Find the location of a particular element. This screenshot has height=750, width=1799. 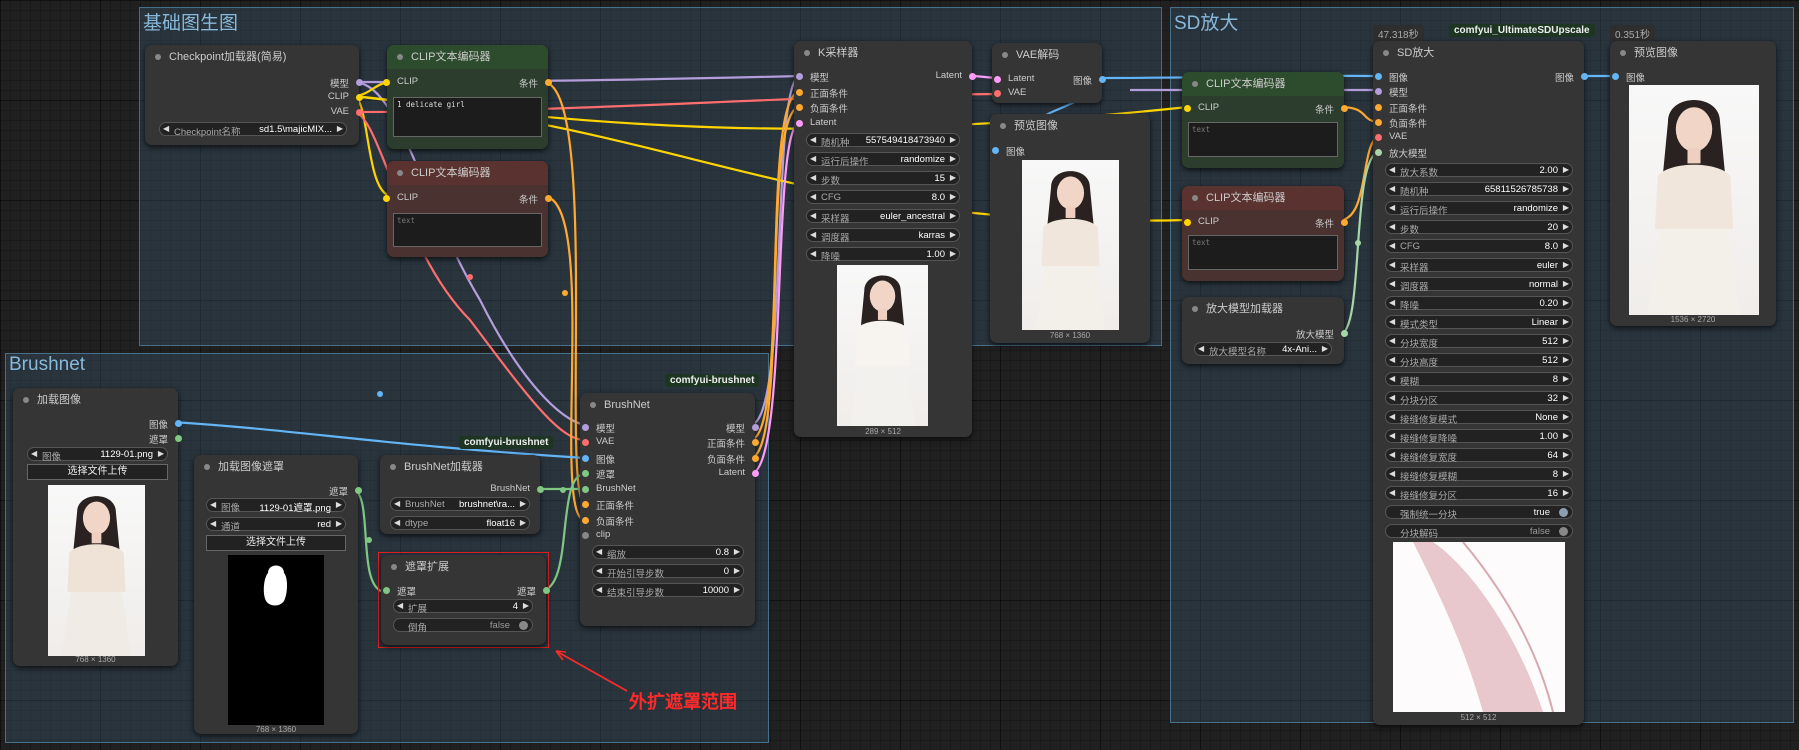

dtype-widget: dtype float16 is located at coordinates (460, 523).